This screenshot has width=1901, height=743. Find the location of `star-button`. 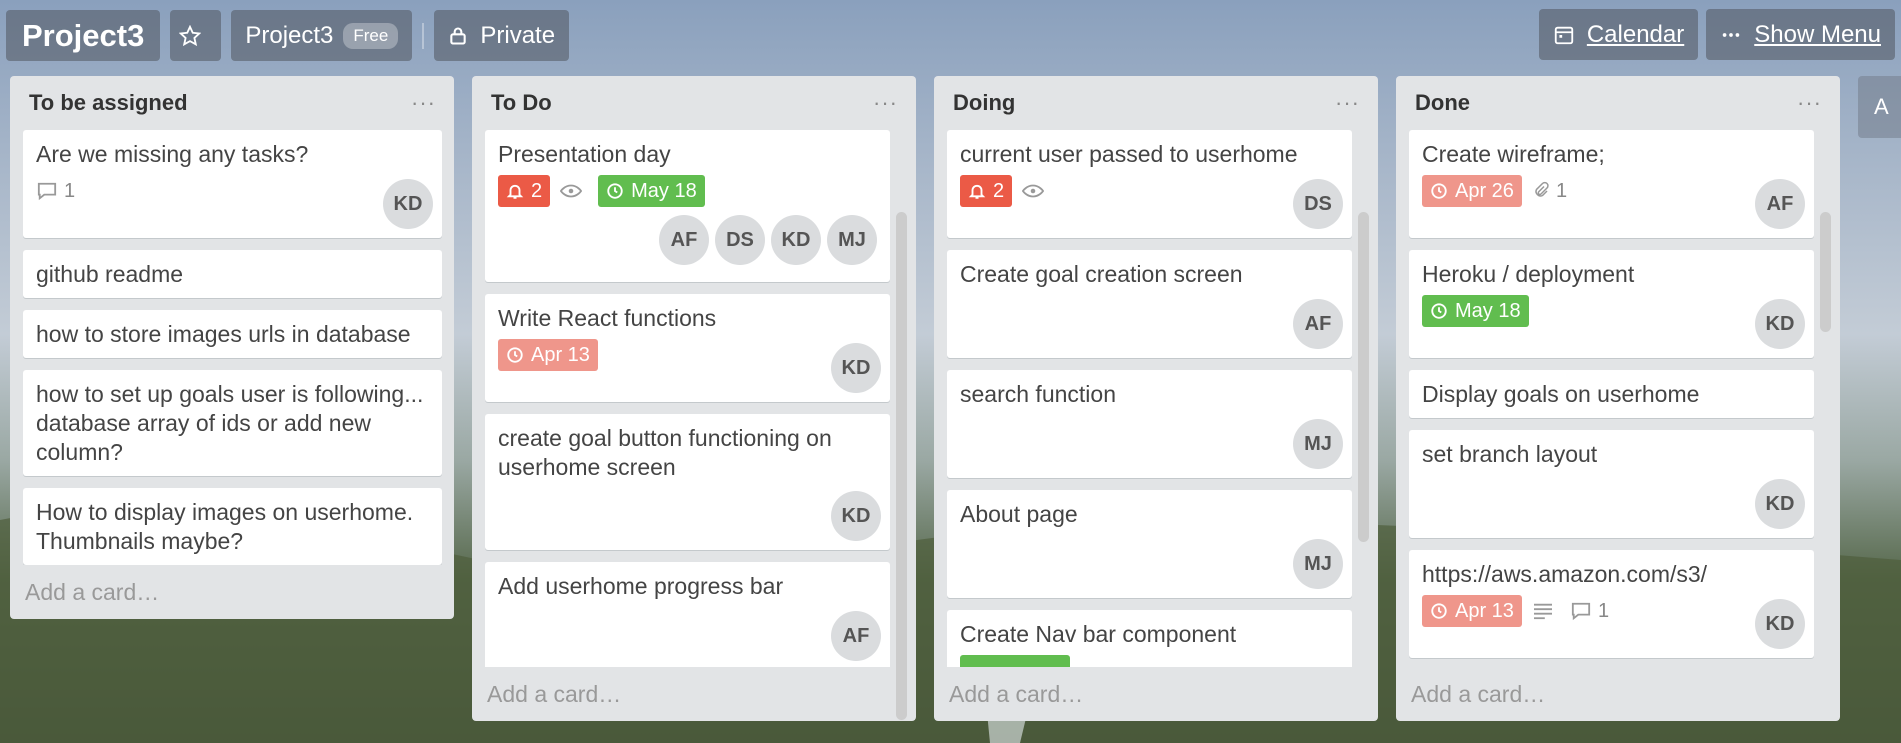

star-button is located at coordinates (196, 35).